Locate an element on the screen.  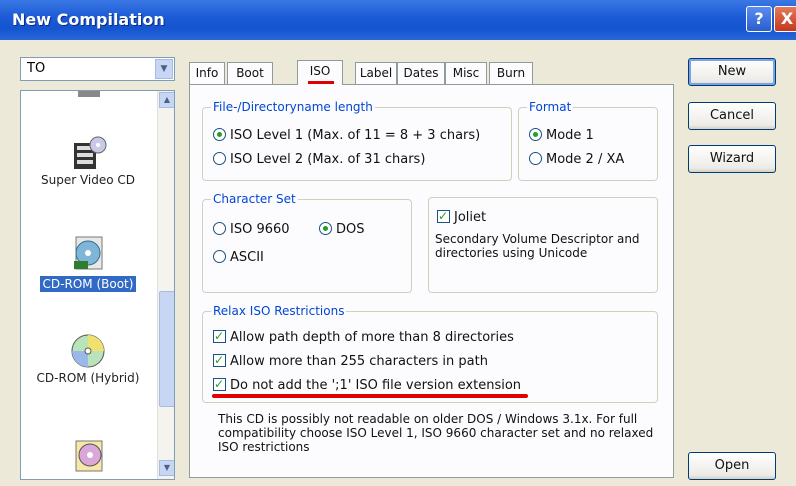
open-button: Open is located at coordinates (732, 466).